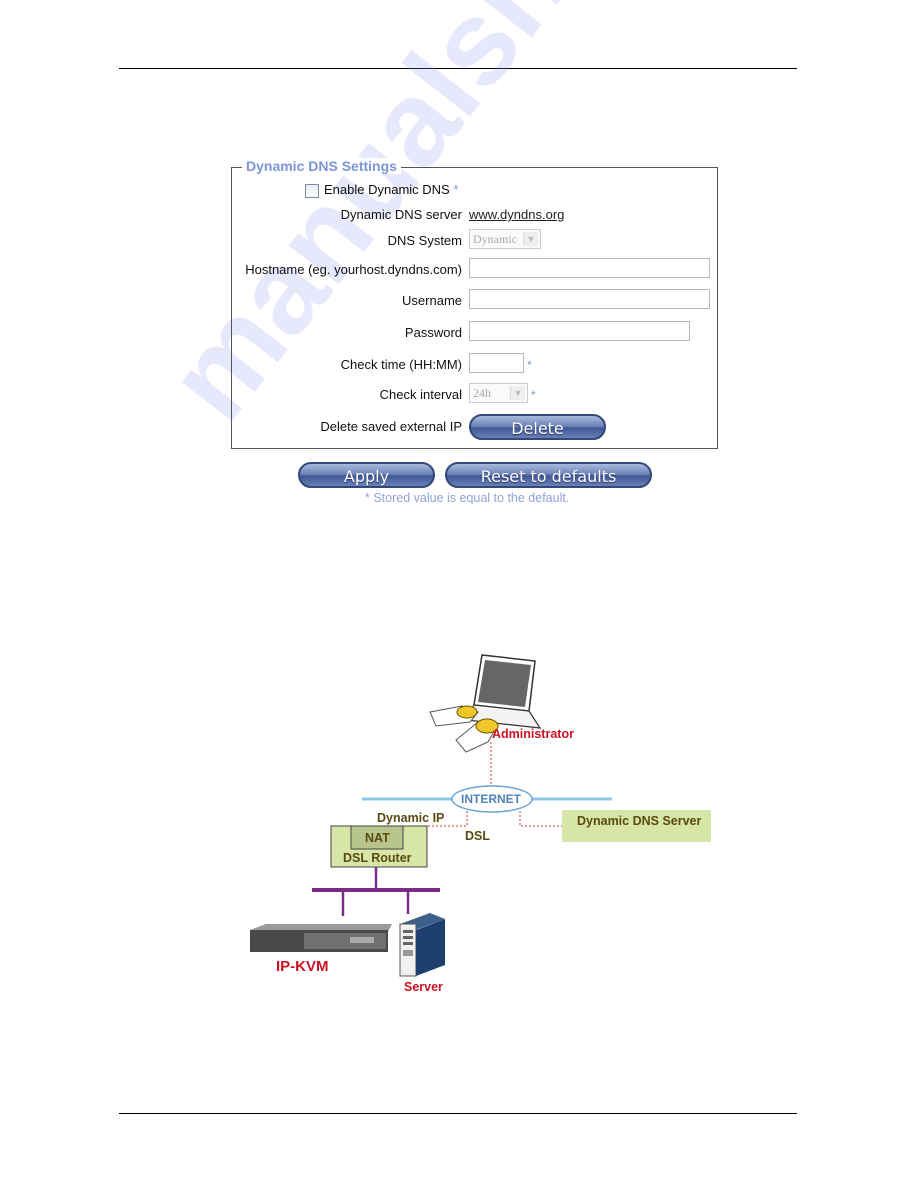 This screenshot has width=918, height=1188. What do you see at coordinates (377, 838) in the screenshot?
I see `nat-label: NAT` at bounding box center [377, 838].